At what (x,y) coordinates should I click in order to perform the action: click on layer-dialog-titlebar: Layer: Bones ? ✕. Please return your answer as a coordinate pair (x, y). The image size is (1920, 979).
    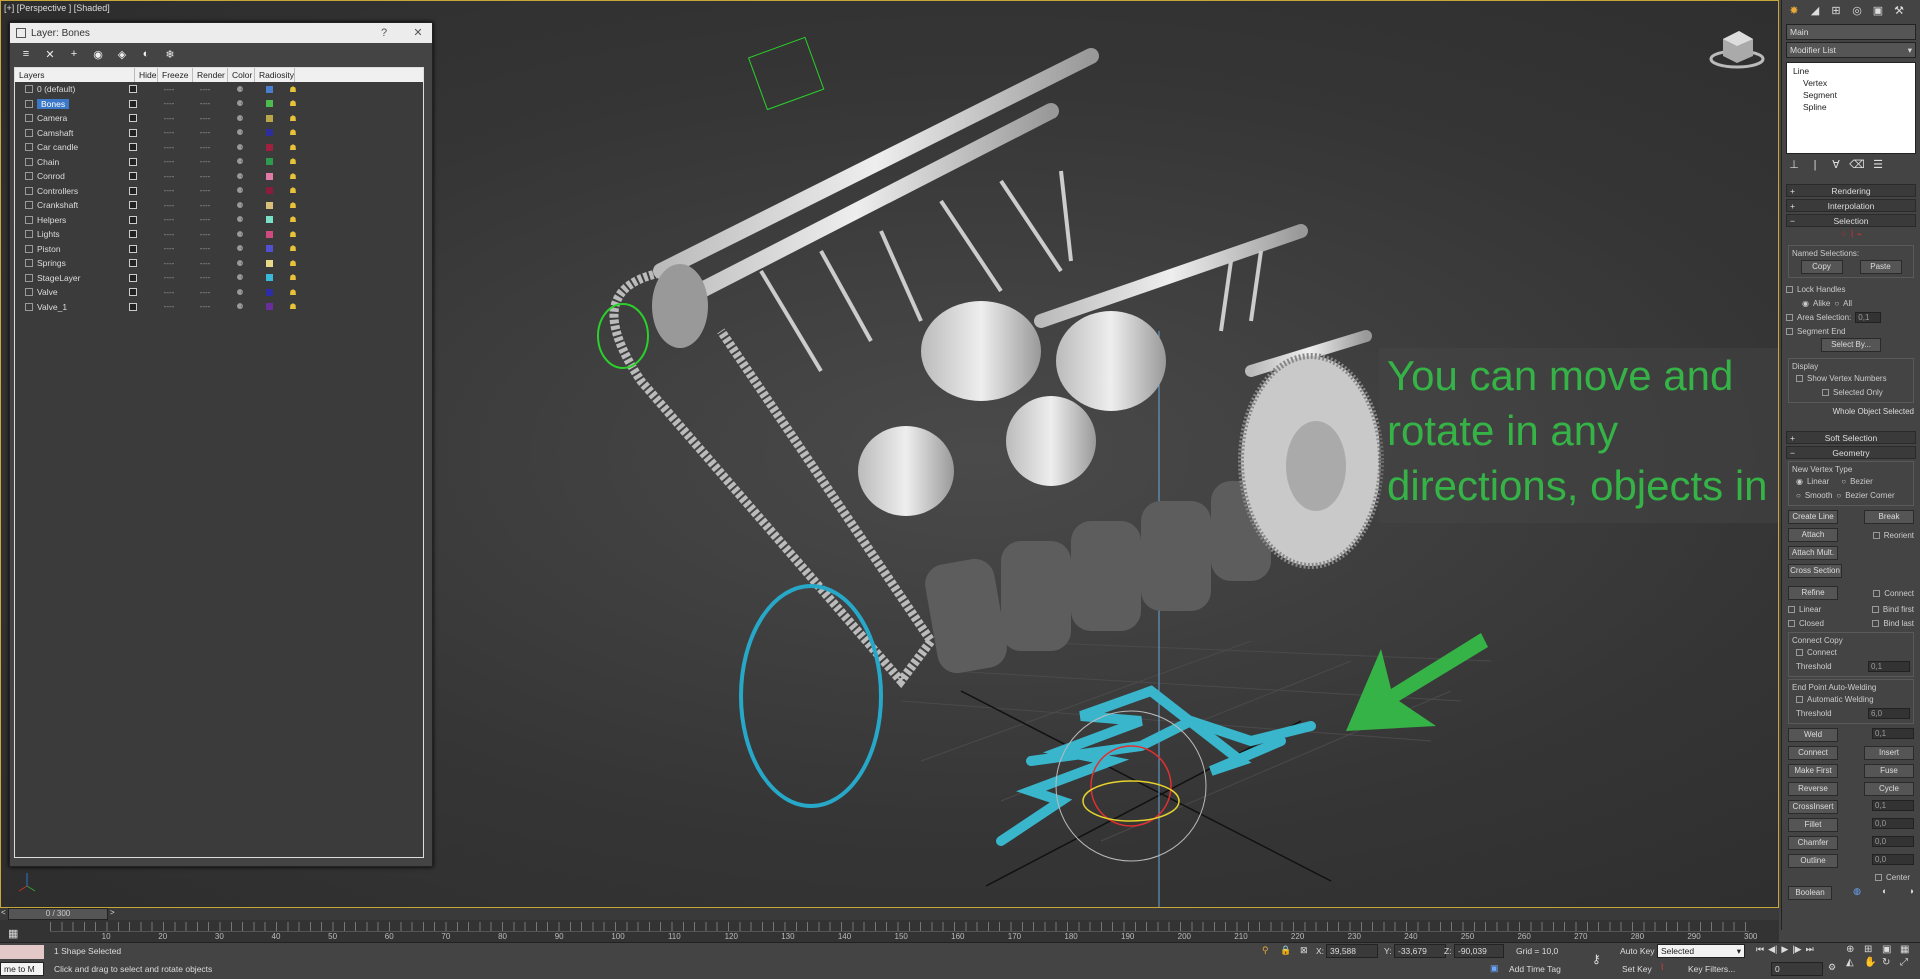
    Looking at the image, I should click on (221, 33).